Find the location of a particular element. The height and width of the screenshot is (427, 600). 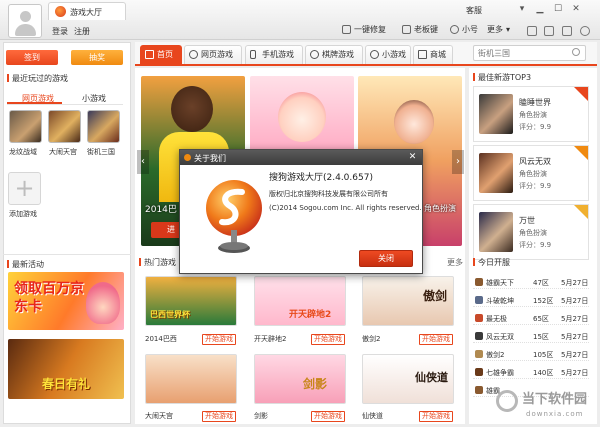

skin-icon: ▾ is located at coordinates (522, 9).